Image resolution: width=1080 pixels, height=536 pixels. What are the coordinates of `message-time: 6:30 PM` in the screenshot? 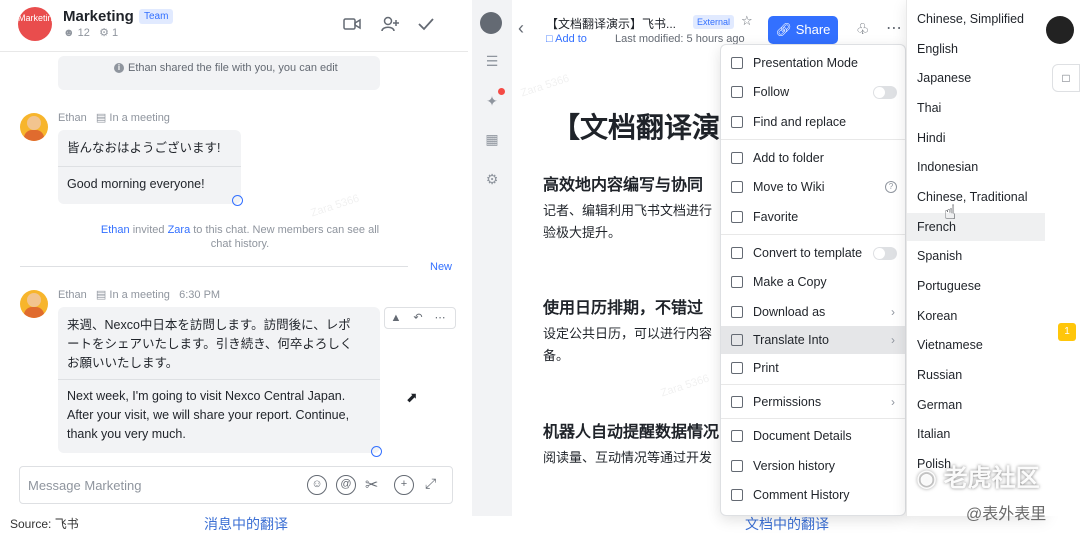 It's located at (200, 295).